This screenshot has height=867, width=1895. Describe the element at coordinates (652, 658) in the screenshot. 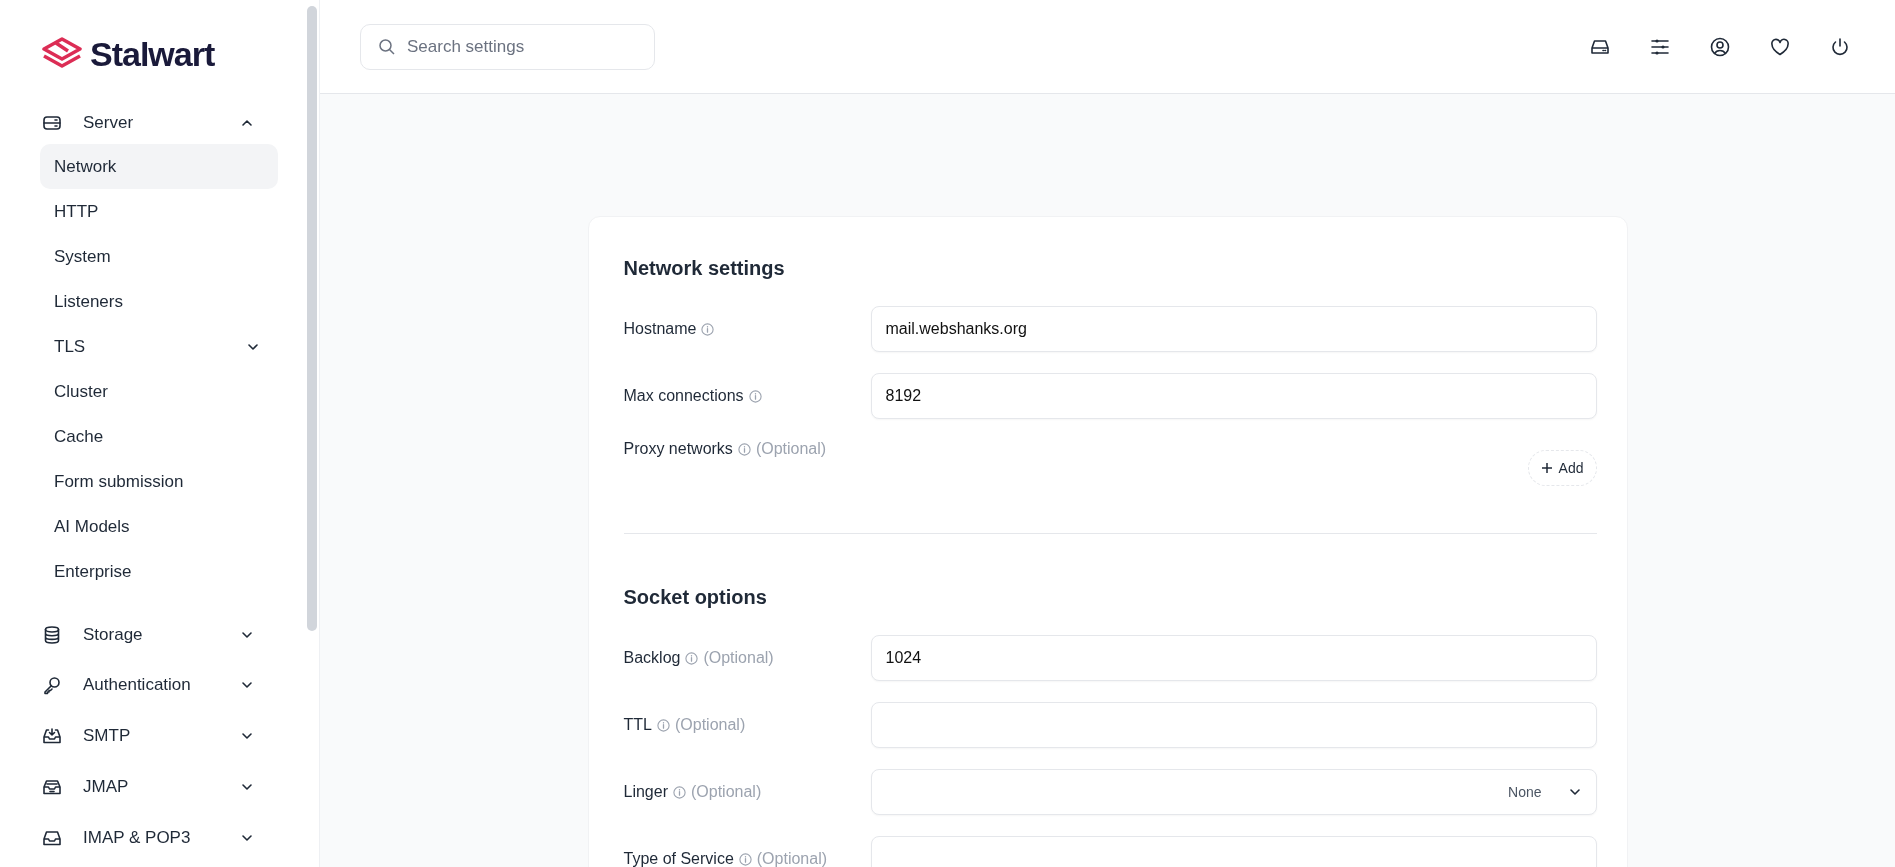

I see `field-label: Backlog` at that location.